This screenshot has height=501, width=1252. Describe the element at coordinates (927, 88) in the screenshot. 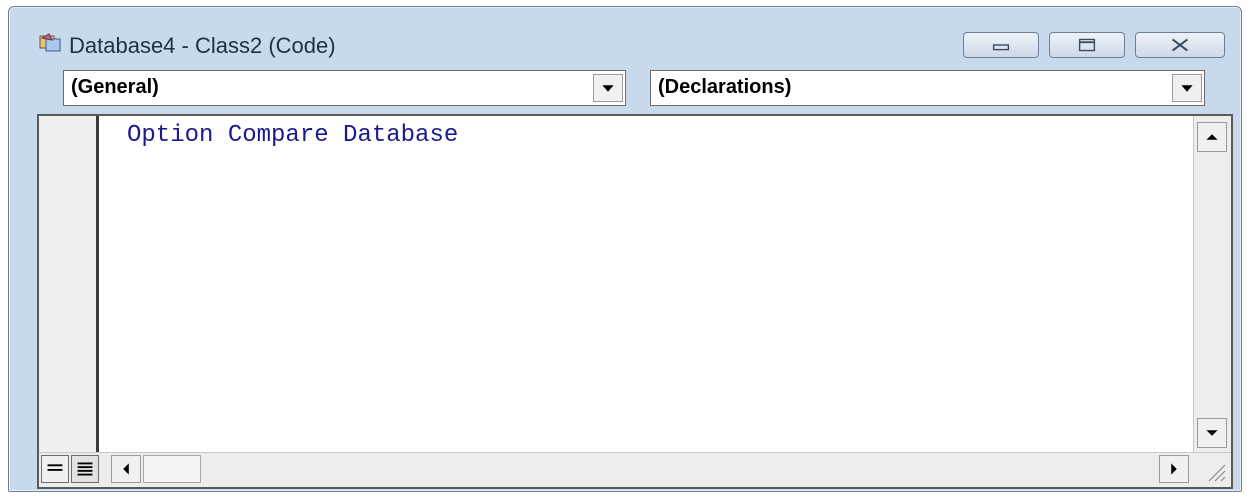

I see `procedure-combo: (Declarations)` at that location.